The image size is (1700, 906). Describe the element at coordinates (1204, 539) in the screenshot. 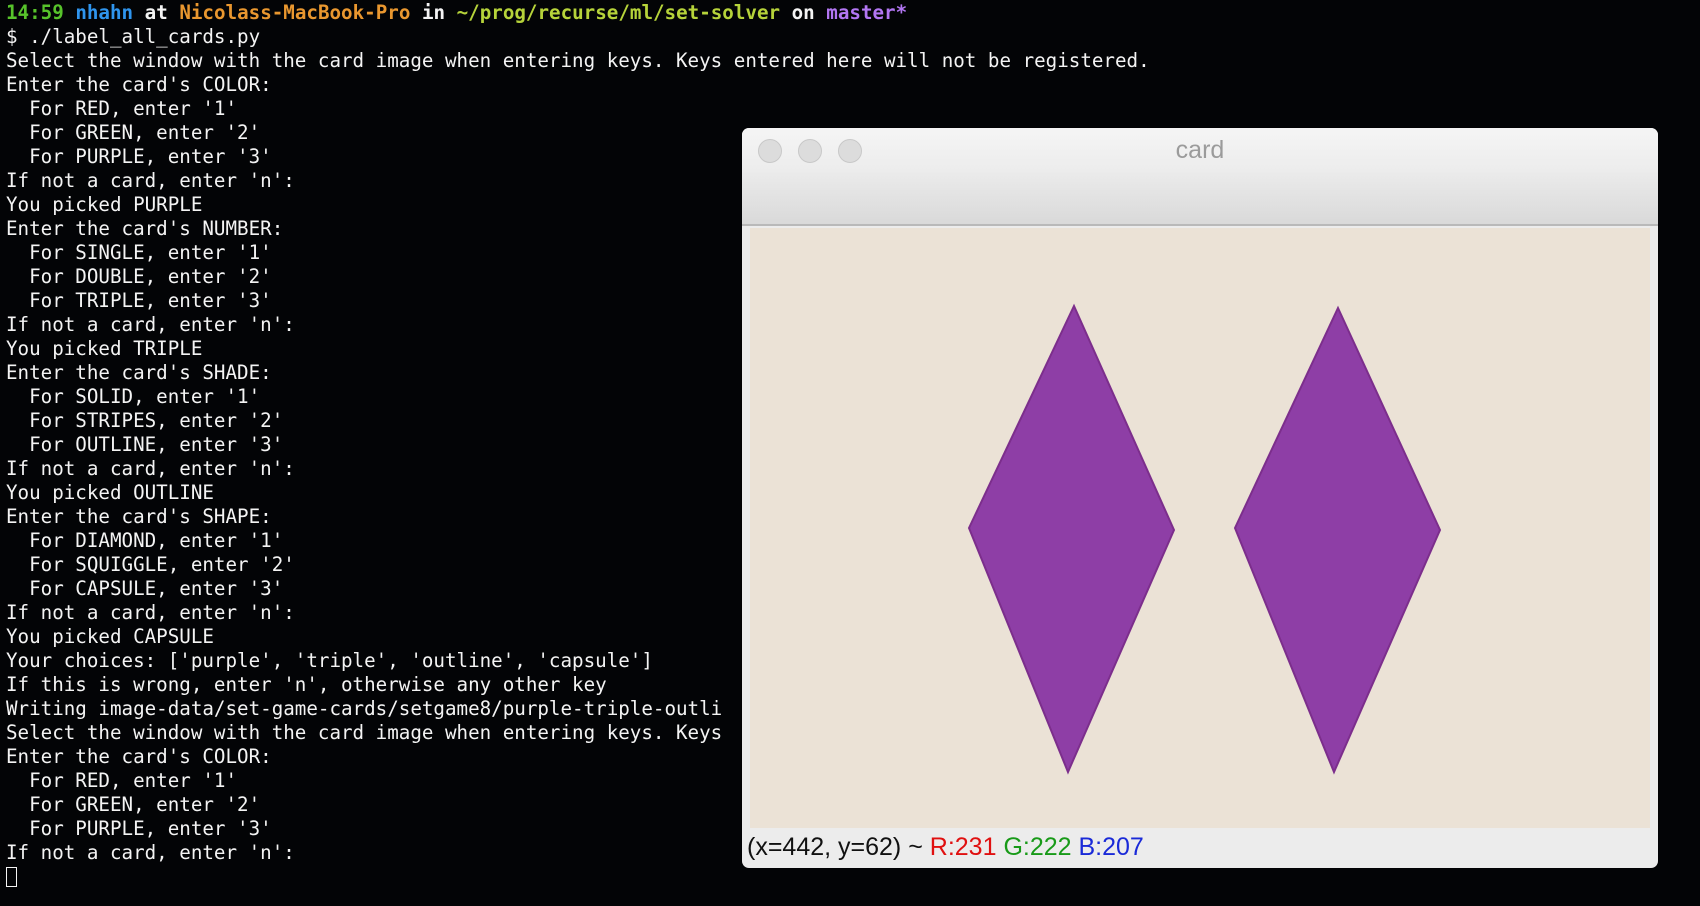

I see `card-image-canvas` at that location.